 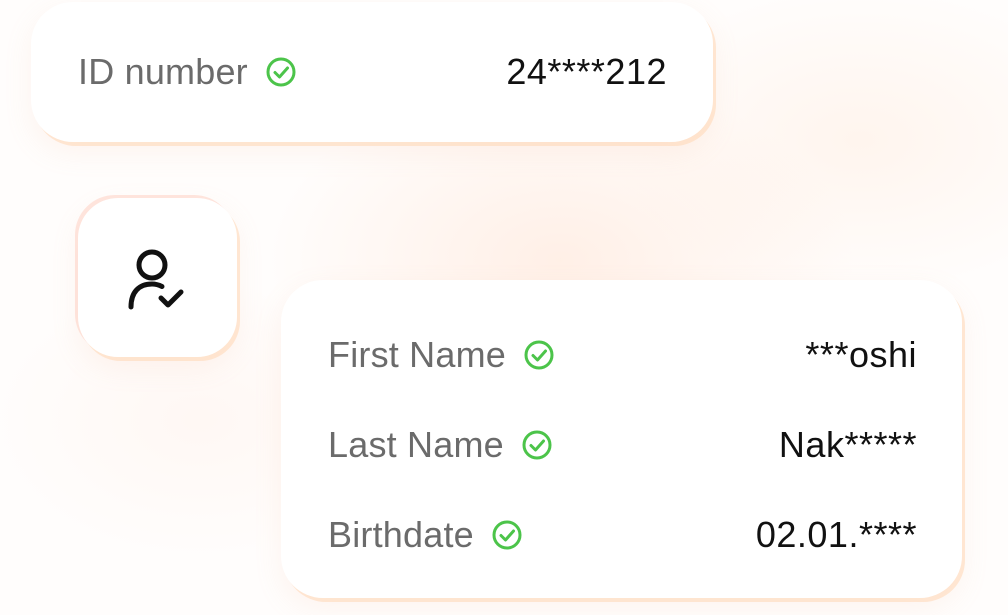 I want to click on first-name-value: ***oshi, so click(x=861, y=354).